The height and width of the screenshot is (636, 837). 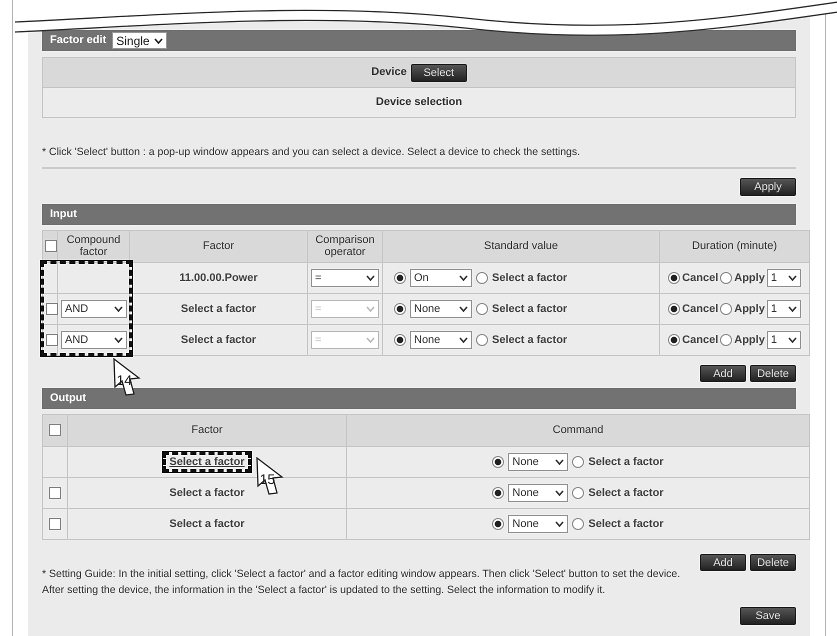 What do you see at coordinates (521, 246) in the screenshot?
I see `column-header: Standard value` at bounding box center [521, 246].